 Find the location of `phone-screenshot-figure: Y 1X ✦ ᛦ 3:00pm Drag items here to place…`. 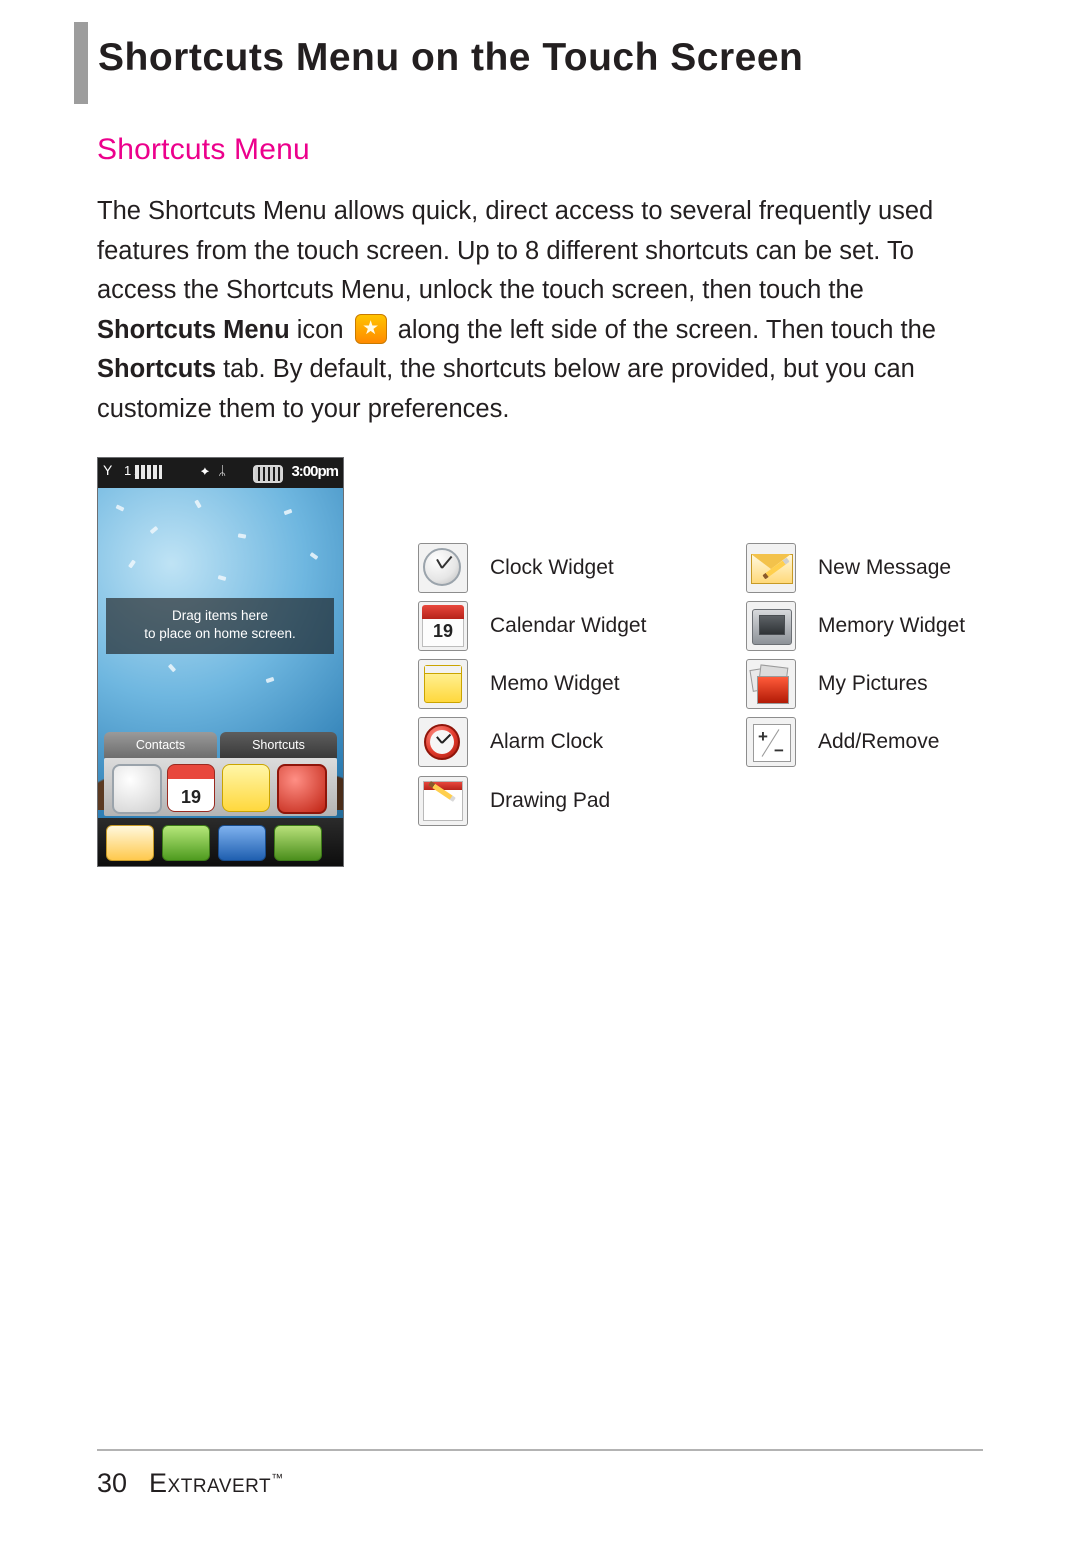

phone-screenshot-figure: Y 1X ✦ ᛦ 3:00pm Drag items here to place… is located at coordinates (220, 662).